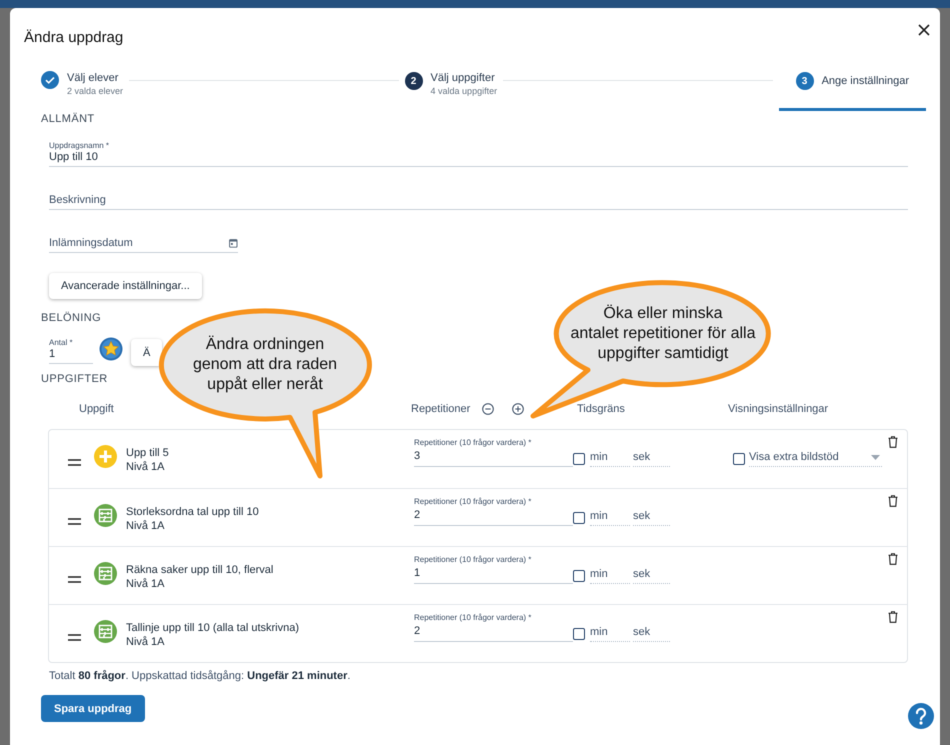 The height and width of the screenshot is (745, 950). What do you see at coordinates (193, 512) in the screenshot?
I see `task-title: Storleksordna tal upp till 10` at bounding box center [193, 512].